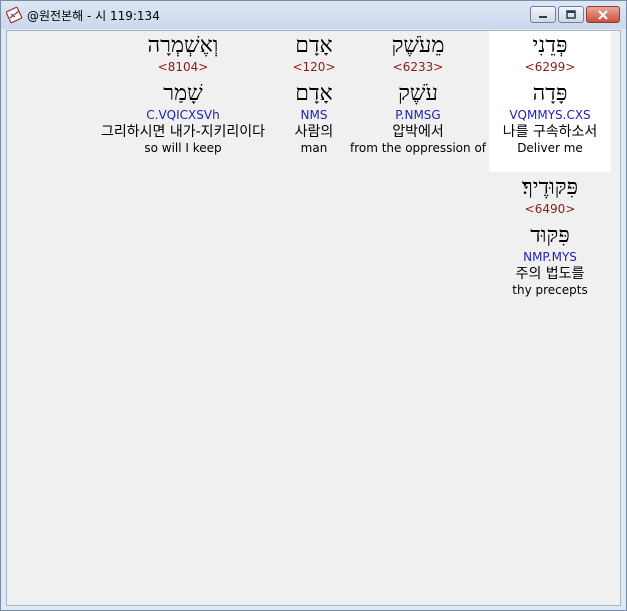 This screenshot has width=627, height=611. I want to click on strongs-number: <6233>, so click(418, 69).